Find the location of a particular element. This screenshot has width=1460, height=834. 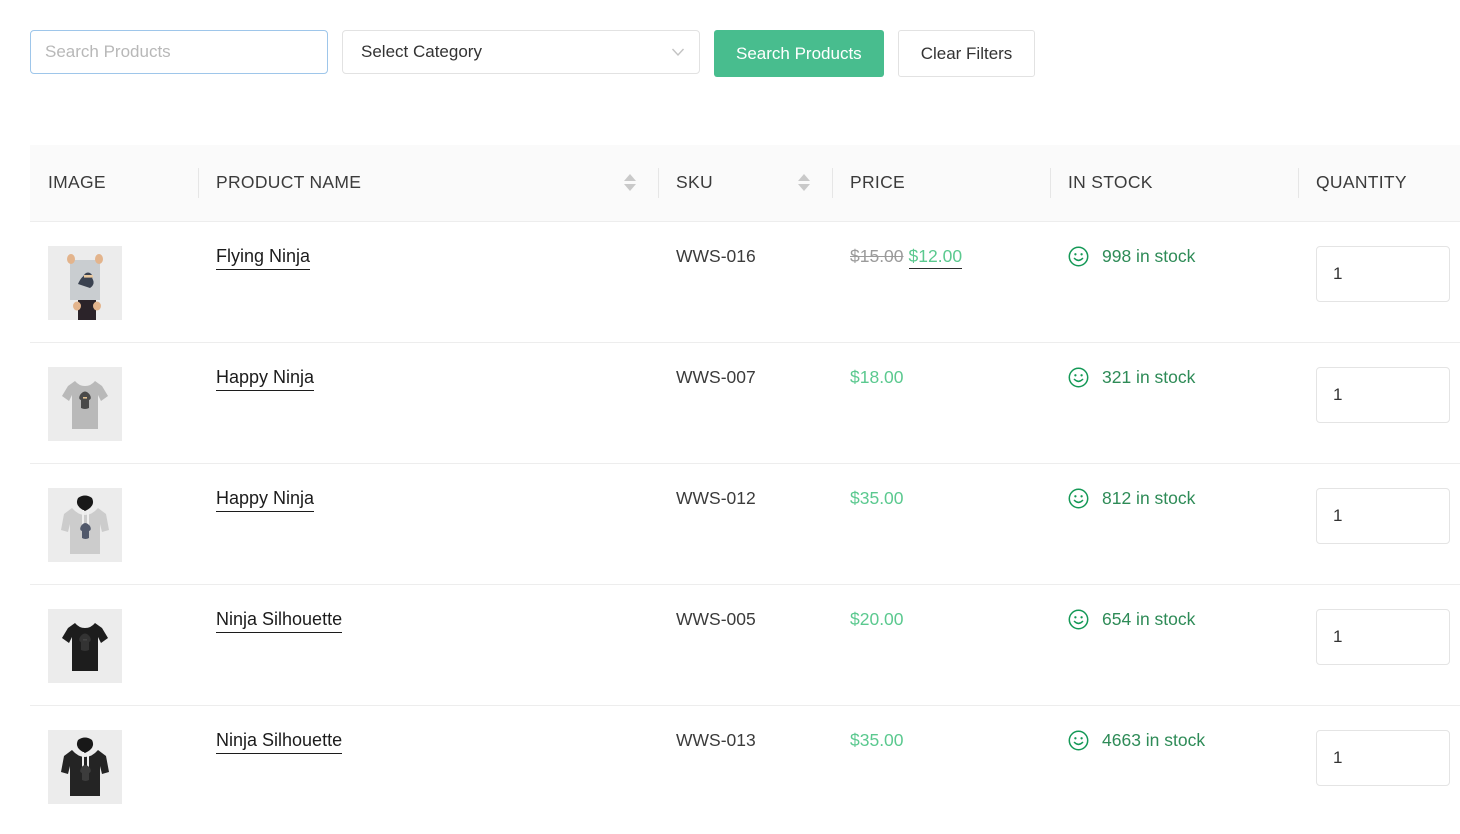

cell-price: $15.00 $12.00 is located at coordinates (941, 281).